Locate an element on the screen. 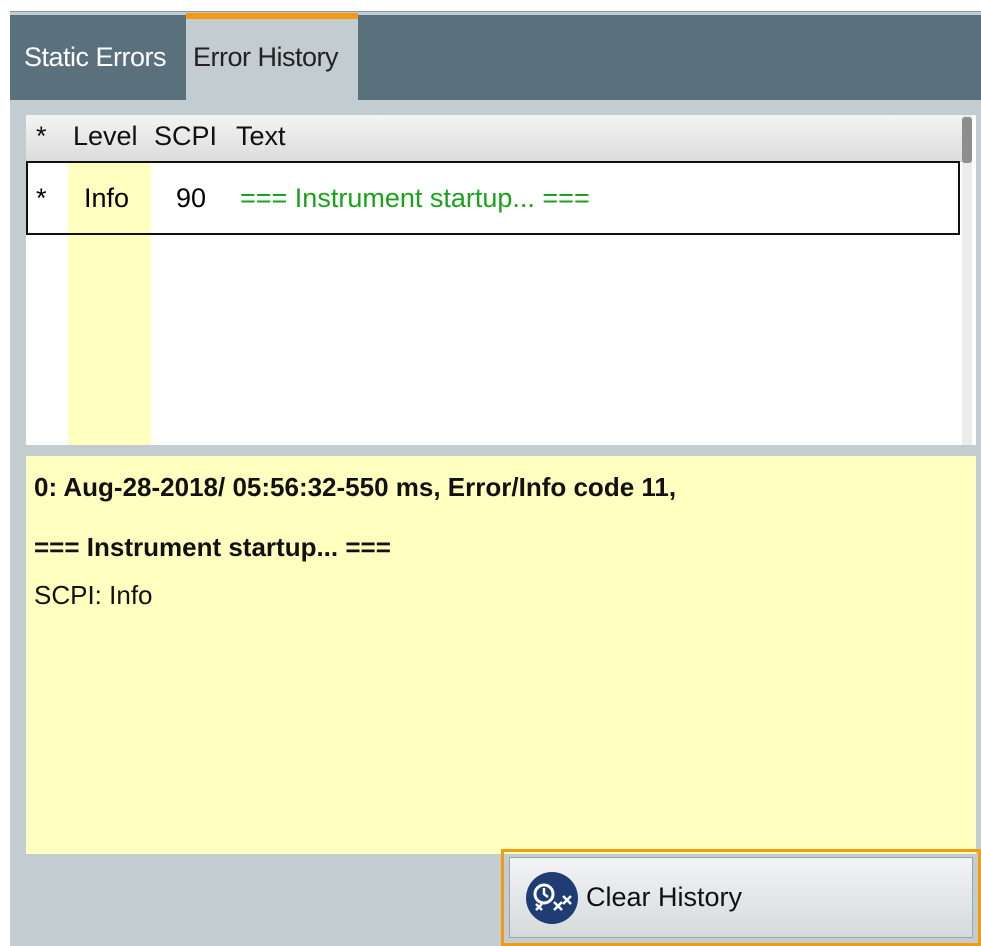  clear-history-button: Clear History is located at coordinates (741, 897).